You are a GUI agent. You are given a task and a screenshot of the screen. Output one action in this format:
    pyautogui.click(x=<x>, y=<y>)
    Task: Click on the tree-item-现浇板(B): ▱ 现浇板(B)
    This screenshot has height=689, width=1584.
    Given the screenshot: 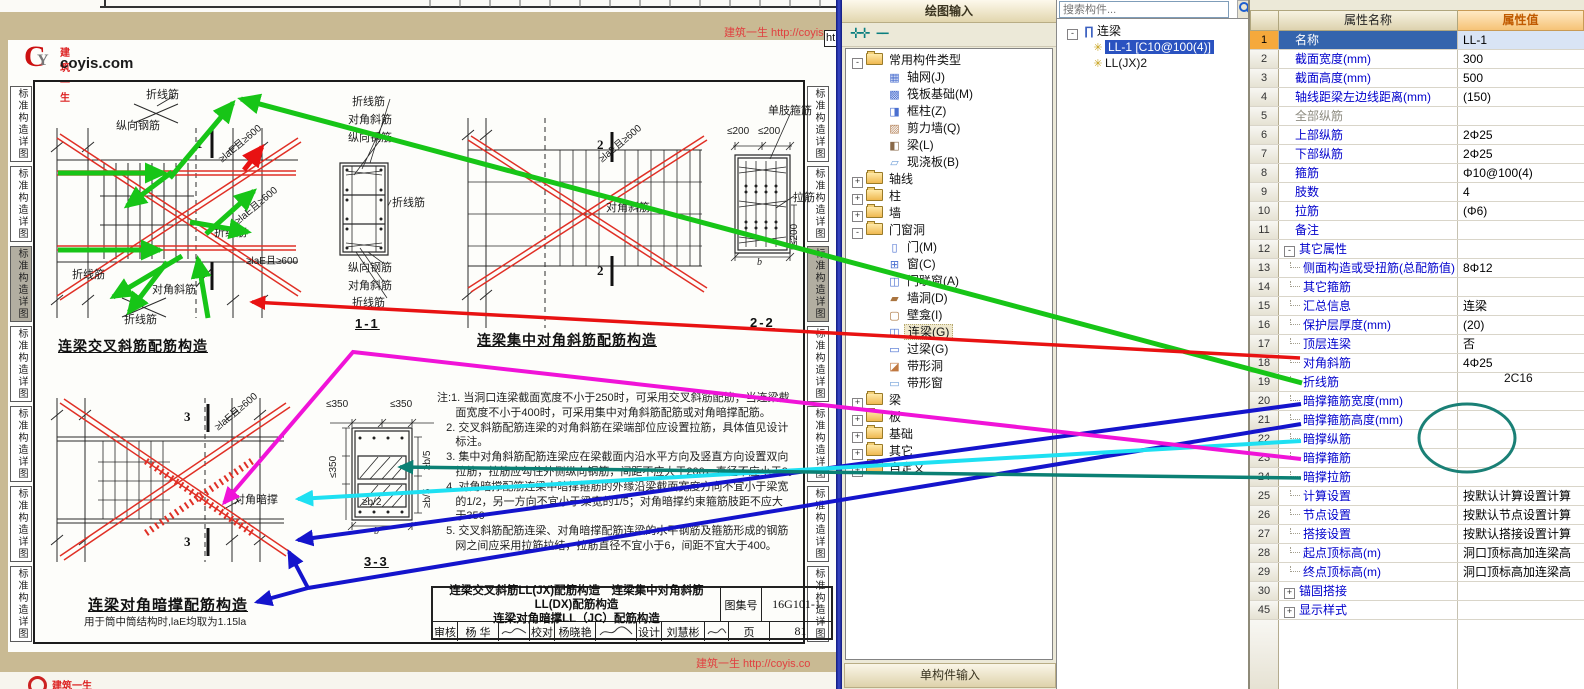 What is the action you would take?
    pyautogui.click(x=949, y=162)
    